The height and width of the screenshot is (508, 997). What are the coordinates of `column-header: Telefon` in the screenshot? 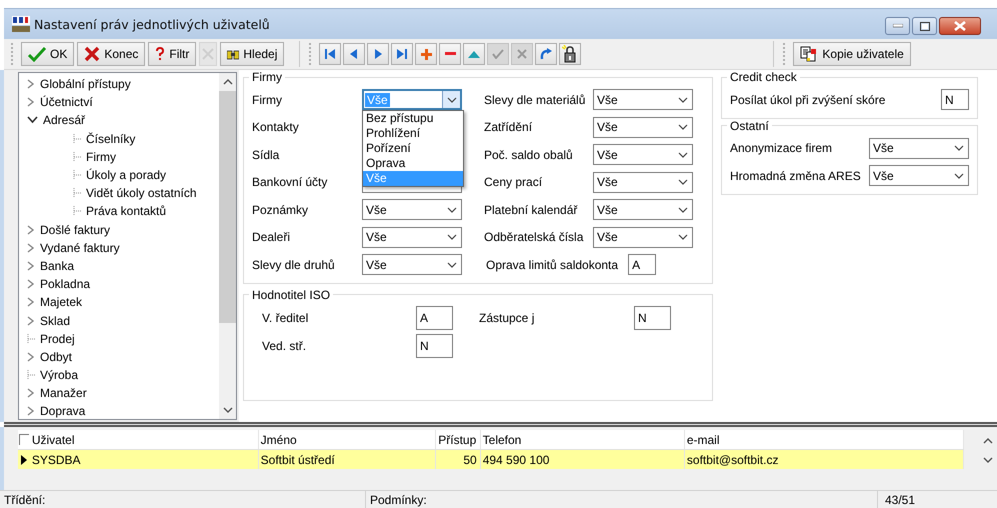 It's located at (582, 439).